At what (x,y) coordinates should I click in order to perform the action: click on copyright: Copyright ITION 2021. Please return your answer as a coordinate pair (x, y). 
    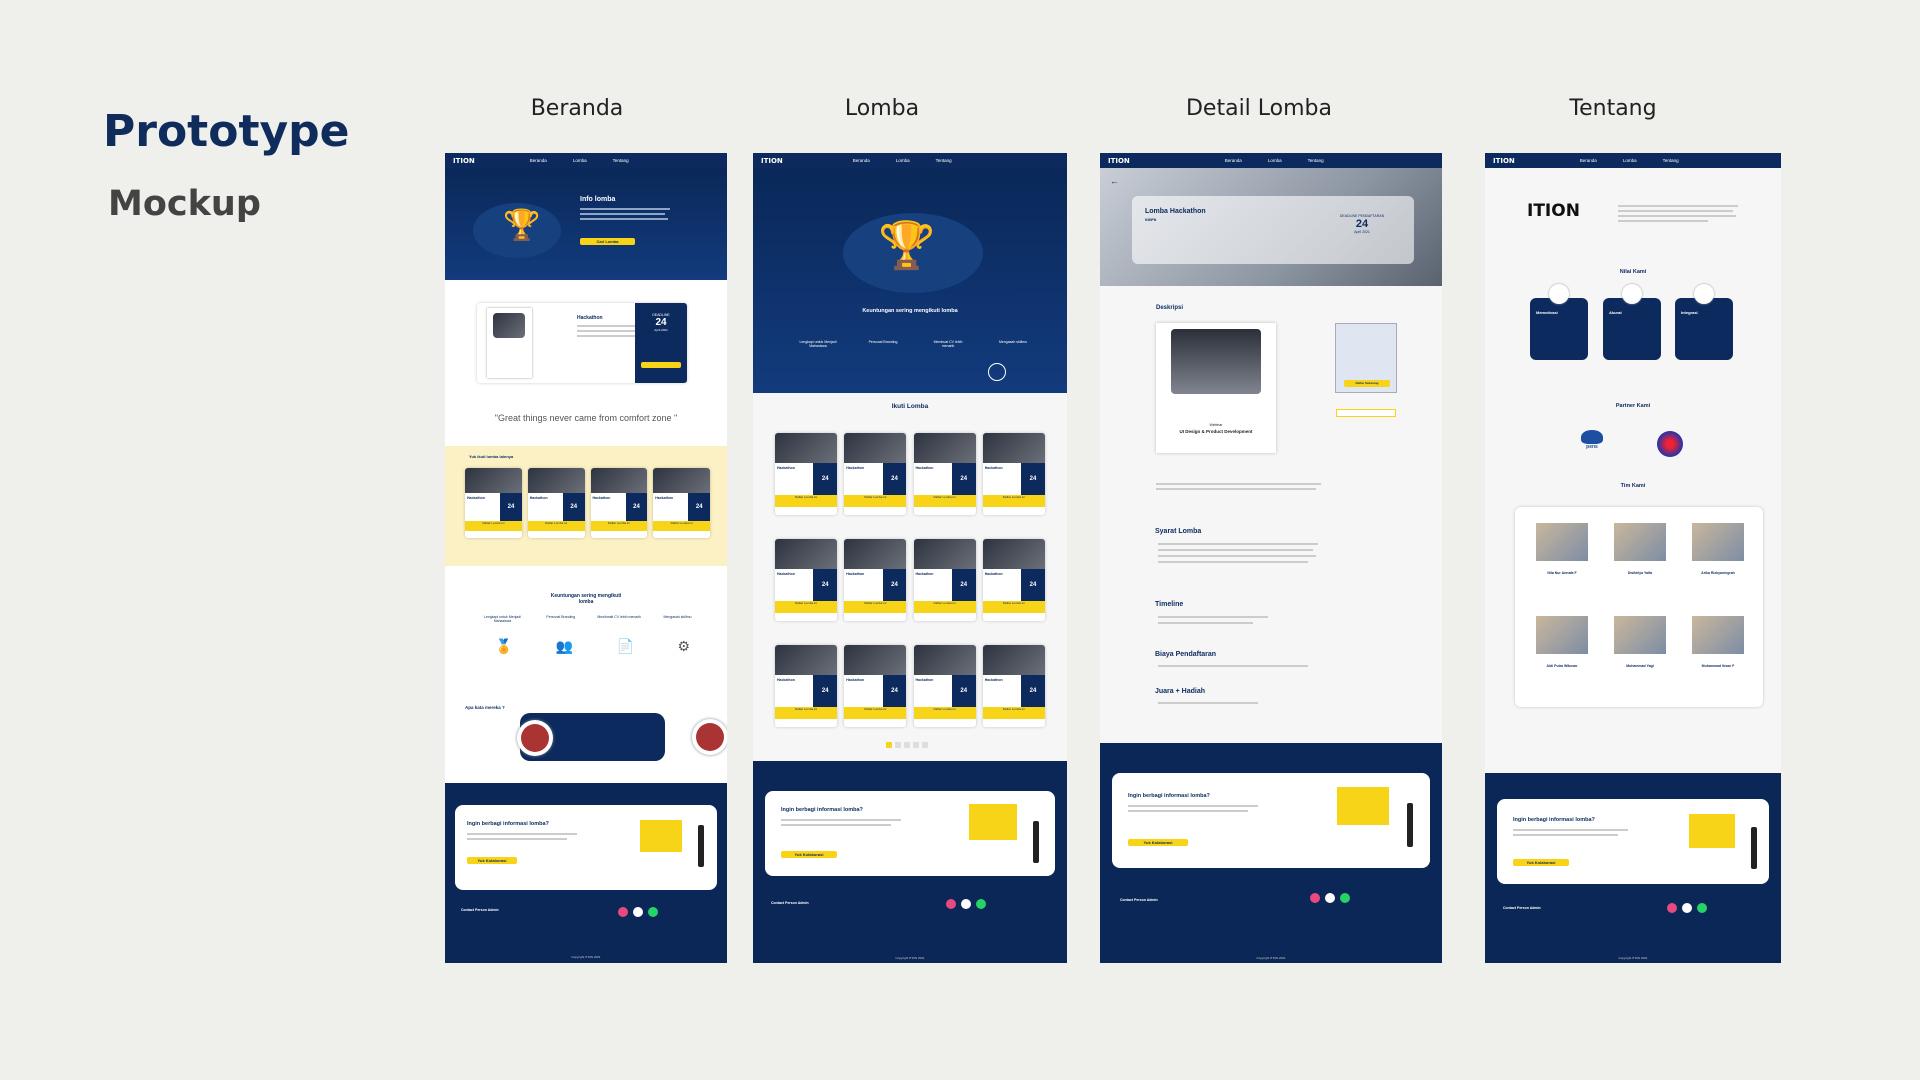
    Looking at the image, I should click on (910, 958).